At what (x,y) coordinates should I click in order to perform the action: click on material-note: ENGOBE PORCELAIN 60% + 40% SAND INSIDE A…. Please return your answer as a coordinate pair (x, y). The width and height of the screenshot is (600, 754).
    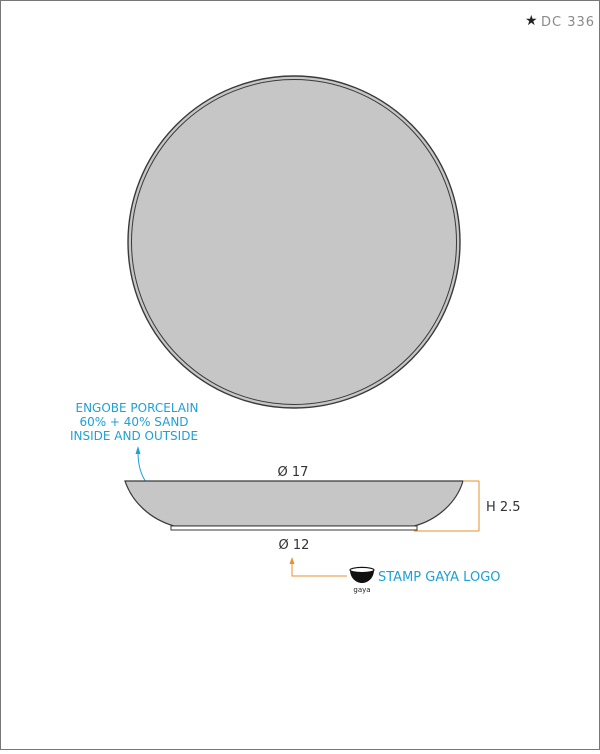
    Looking at the image, I should click on (134, 422).